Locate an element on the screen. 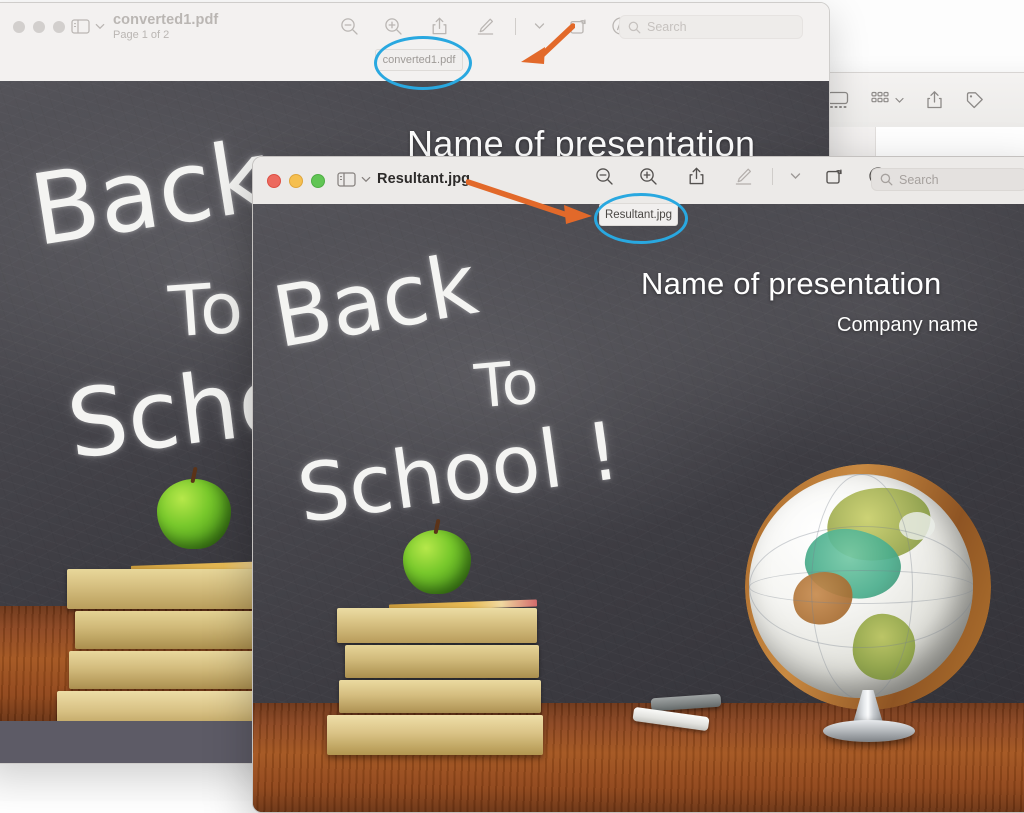 The width and height of the screenshot is (1024, 813). company-name-front: Company name is located at coordinates (908, 325).